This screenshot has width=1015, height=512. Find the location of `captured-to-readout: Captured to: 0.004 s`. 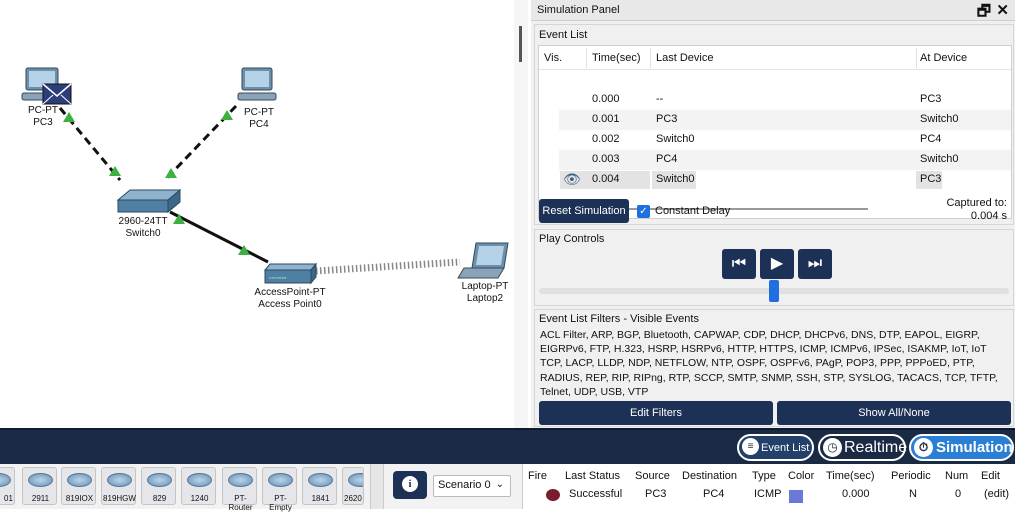

captured-to-readout: Captured to: 0.004 s is located at coordinates (976, 209).